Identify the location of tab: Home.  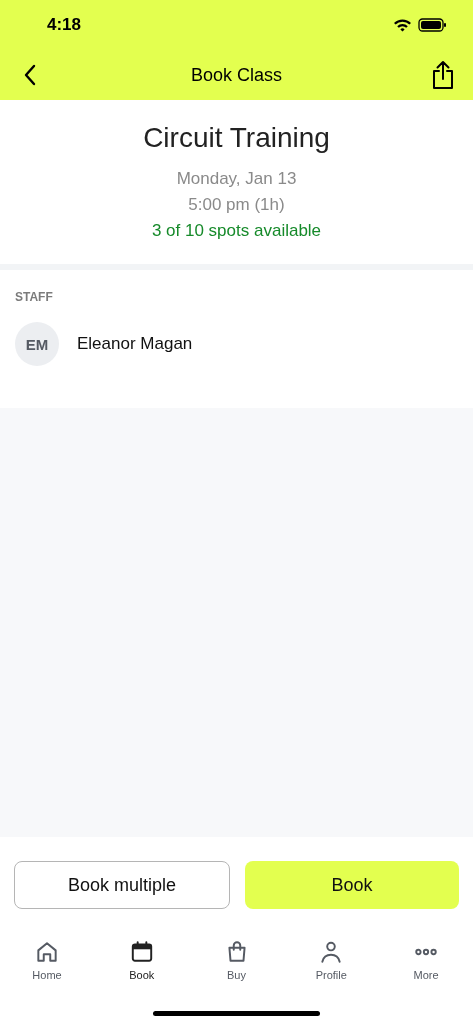
(47, 960).